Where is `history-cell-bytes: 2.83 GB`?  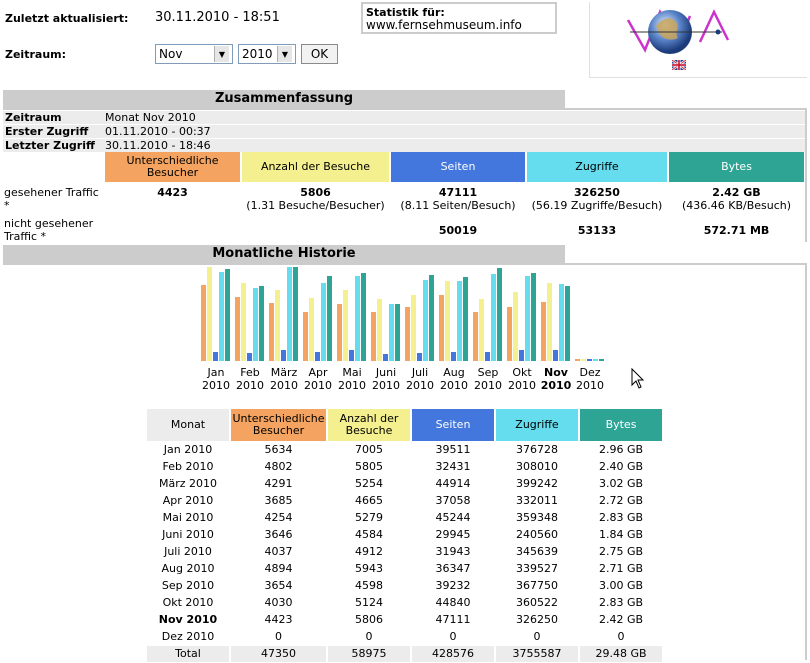 history-cell-bytes: 2.83 GB is located at coordinates (621, 517).